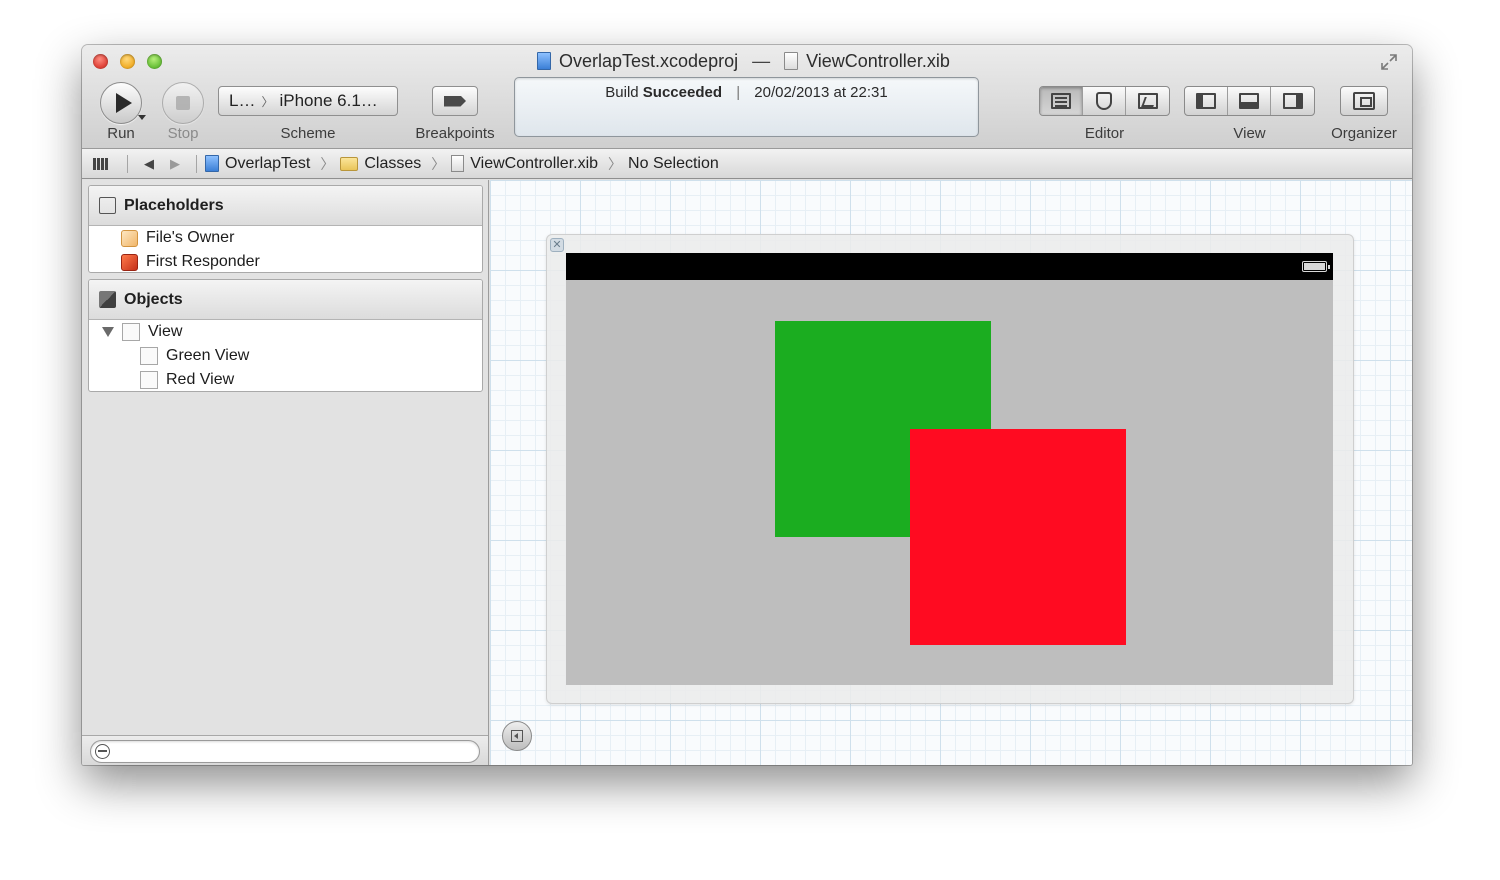 The image size is (1500, 880). Describe the element at coordinates (557, 245) in the screenshot. I see `close-scene-icon: ✕` at that location.